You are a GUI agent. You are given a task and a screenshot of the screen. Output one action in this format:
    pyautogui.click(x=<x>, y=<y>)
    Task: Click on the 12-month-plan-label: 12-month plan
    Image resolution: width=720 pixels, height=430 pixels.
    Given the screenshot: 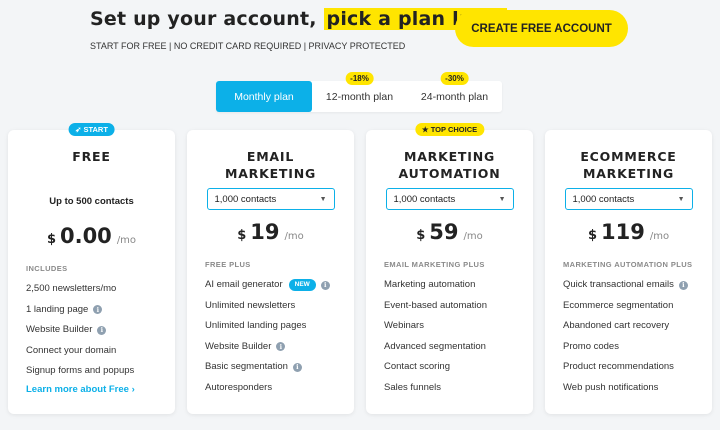 What is the action you would take?
    pyautogui.click(x=359, y=96)
    